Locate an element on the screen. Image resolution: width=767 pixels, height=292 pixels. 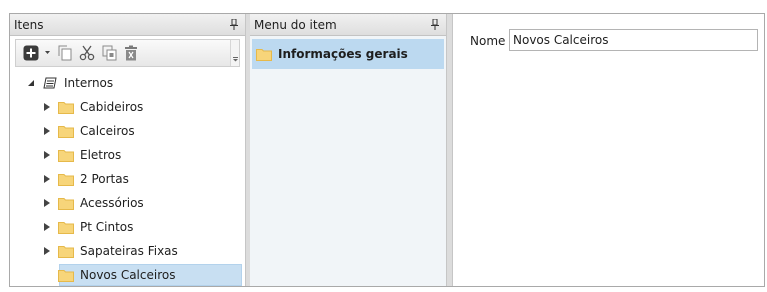
dropdown-caret-icon is located at coordinates (47, 53).